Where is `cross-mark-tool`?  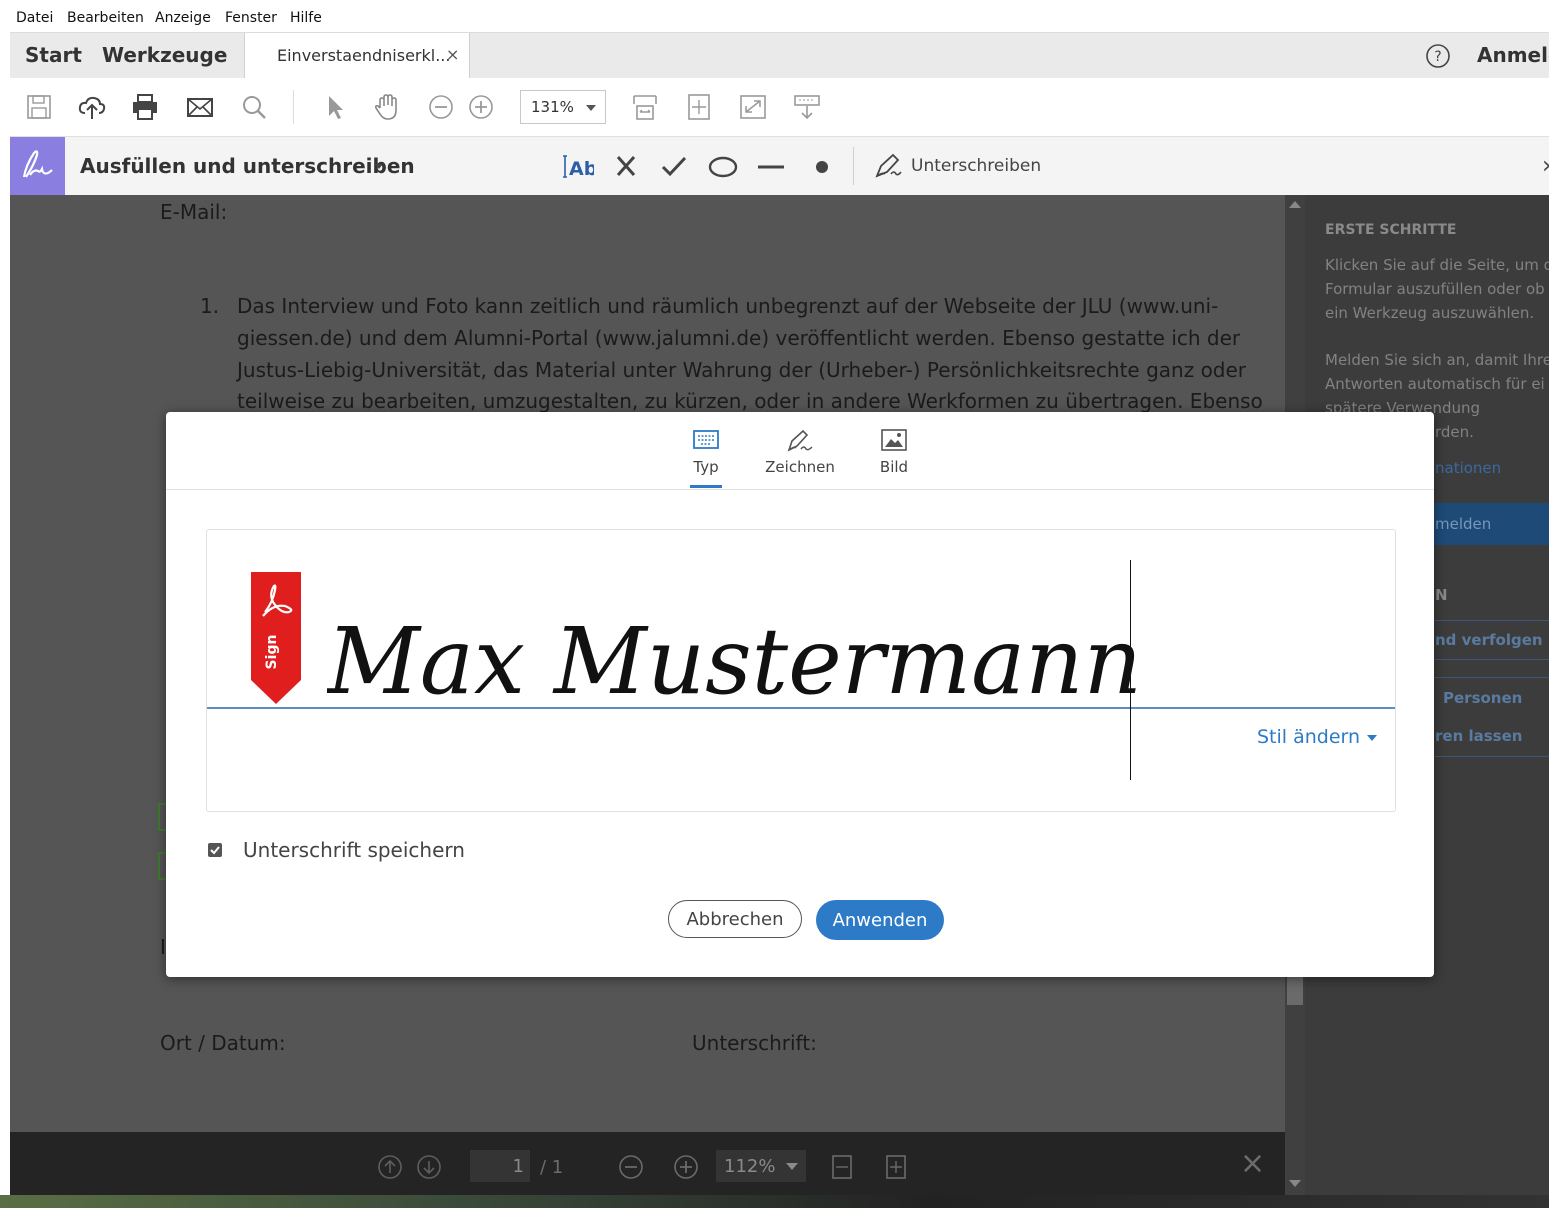
cross-mark-tool is located at coordinates (626, 166).